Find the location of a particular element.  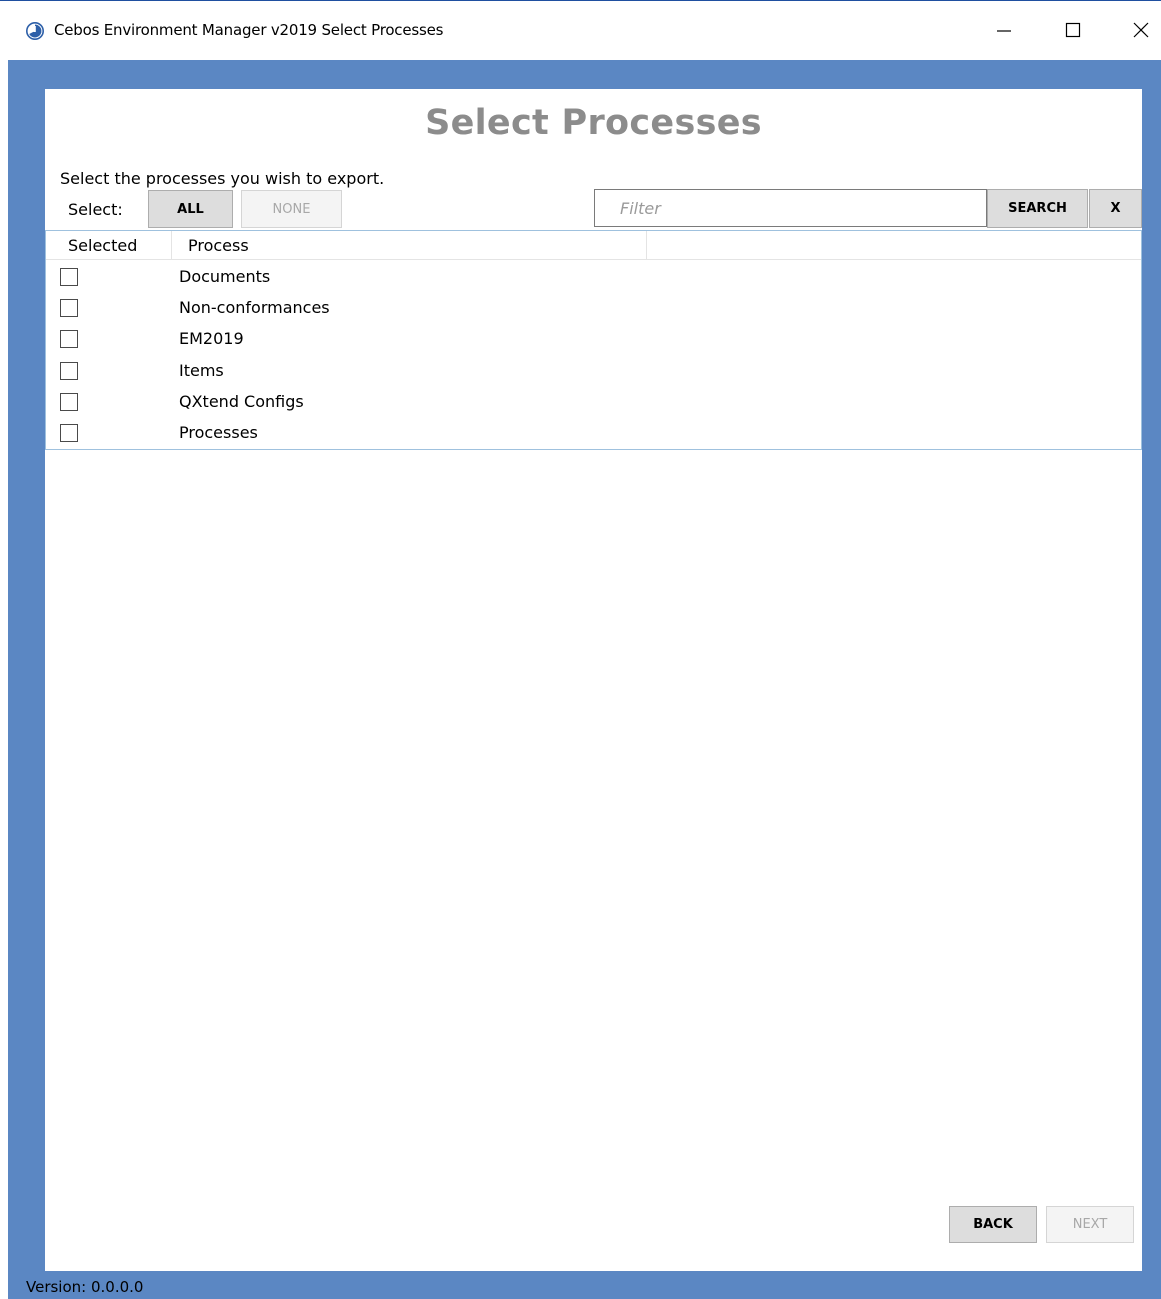

table-row: Non-conformances is located at coordinates (592, 308).